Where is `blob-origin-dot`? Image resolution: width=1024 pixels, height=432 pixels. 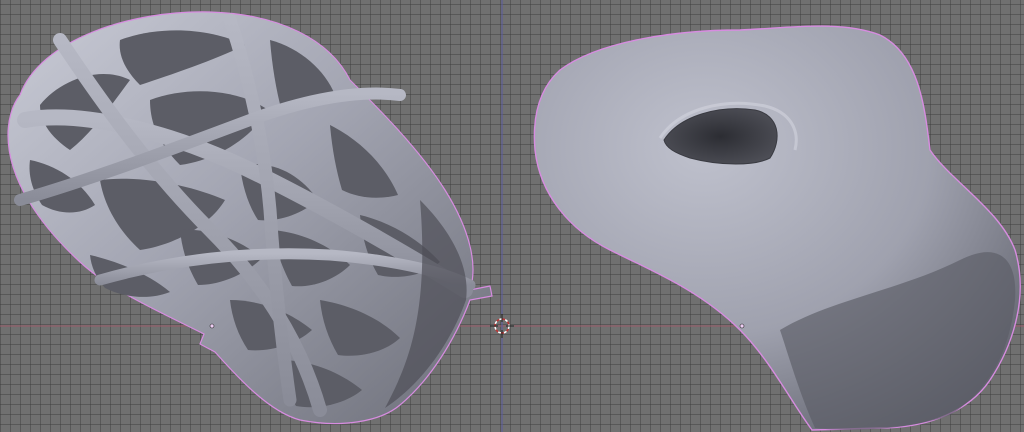 blob-origin-dot is located at coordinates (742, 326).